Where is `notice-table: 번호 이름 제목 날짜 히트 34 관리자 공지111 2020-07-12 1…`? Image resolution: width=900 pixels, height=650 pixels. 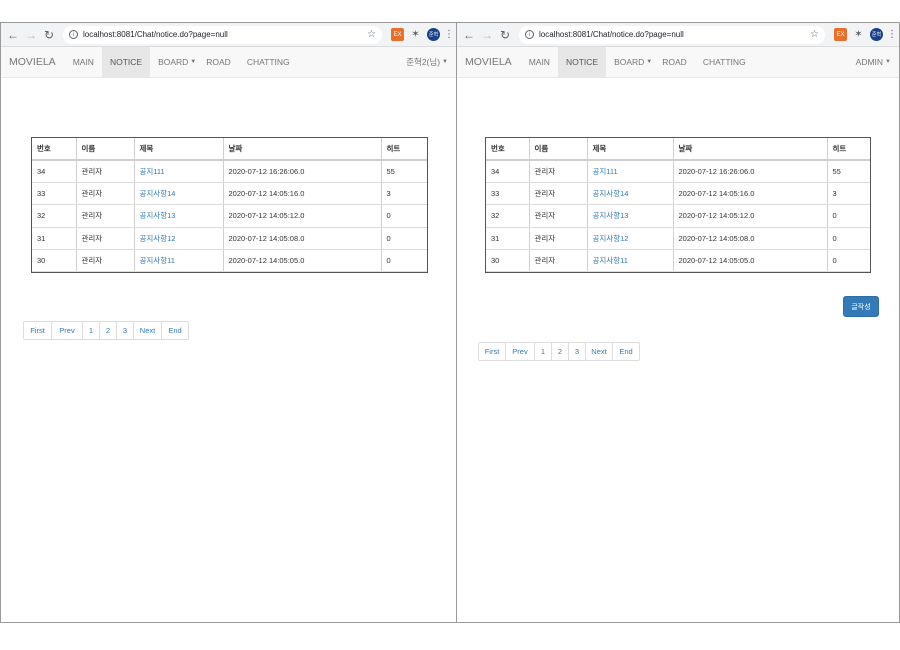 notice-table: 번호 이름 제목 날짜 히트 34 관리자 공지111 2020-07-12 1… is located at coordinates (678, 205).